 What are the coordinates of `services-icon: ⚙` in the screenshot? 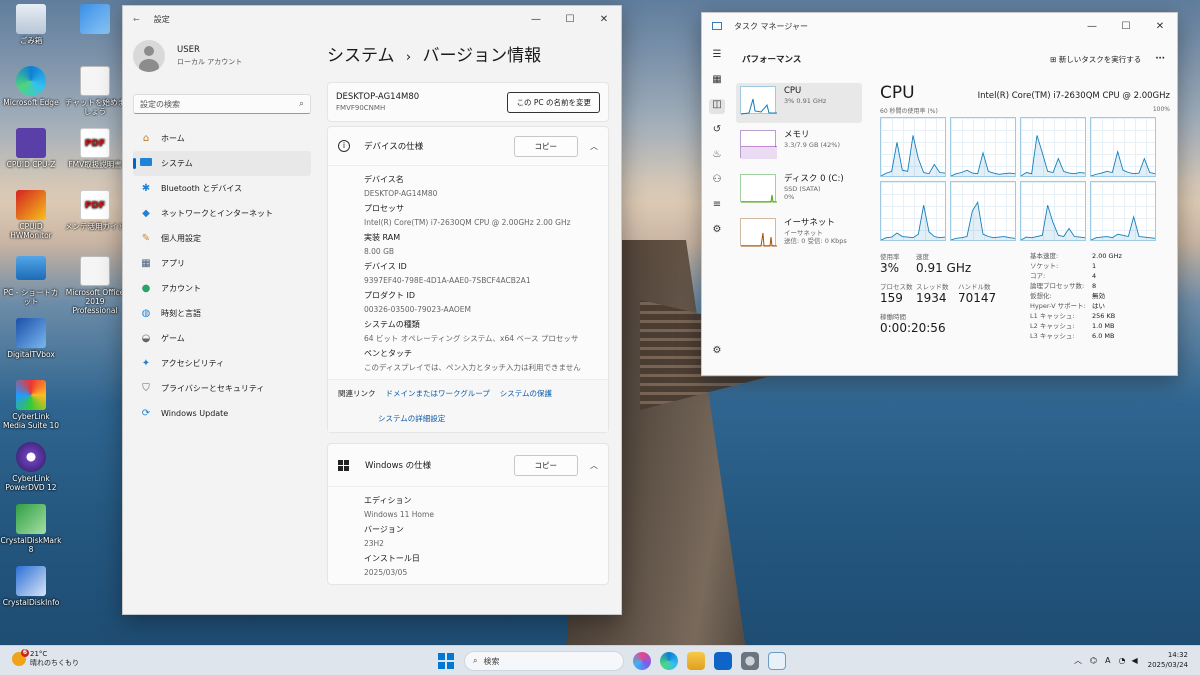 It's located at (717, 231).